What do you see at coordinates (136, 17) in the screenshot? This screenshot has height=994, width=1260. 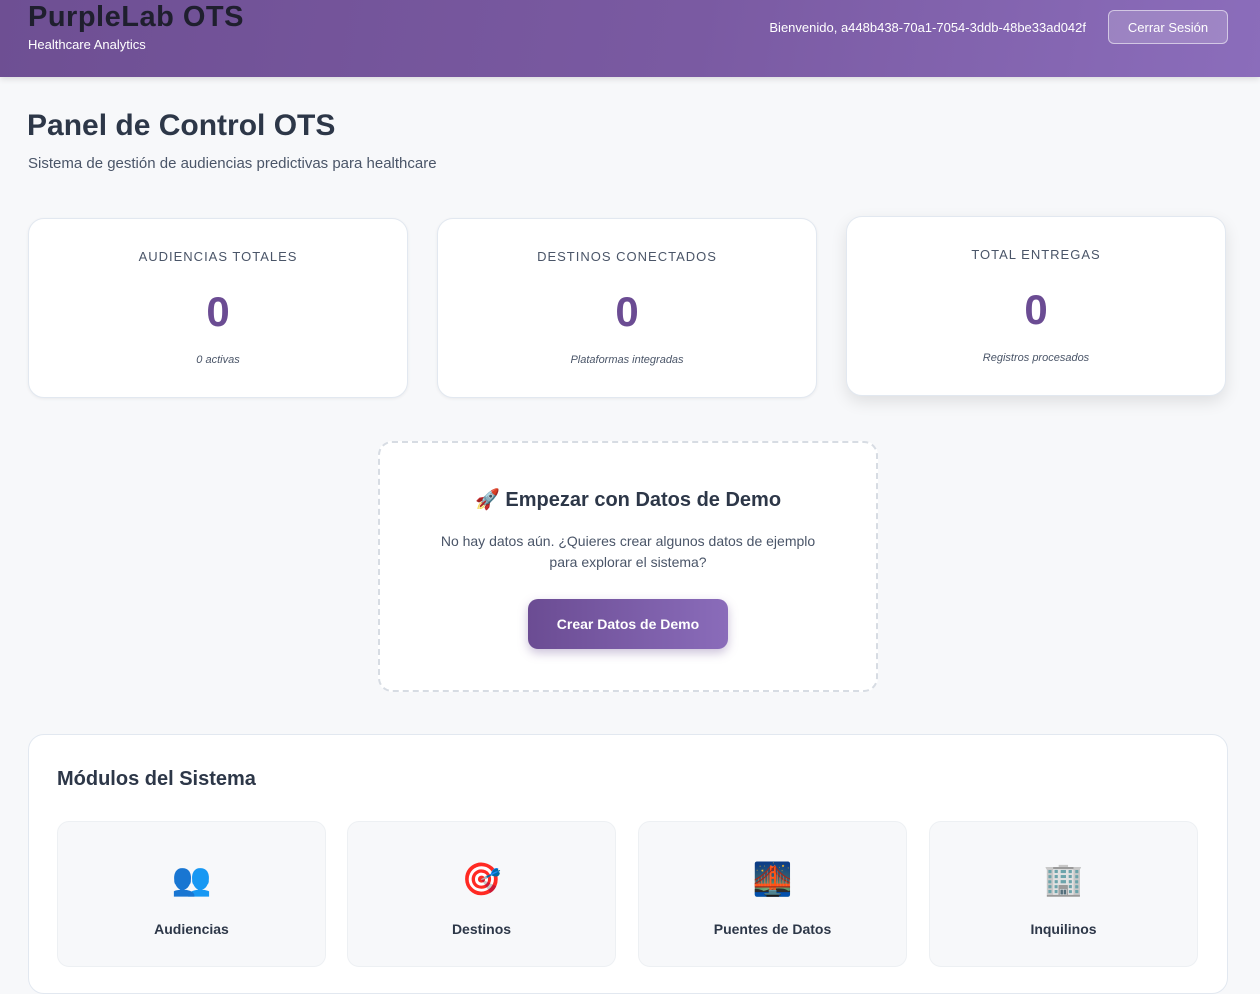 I see `brand-title: PurpleLab OTS` at bounding box center [136, 17].